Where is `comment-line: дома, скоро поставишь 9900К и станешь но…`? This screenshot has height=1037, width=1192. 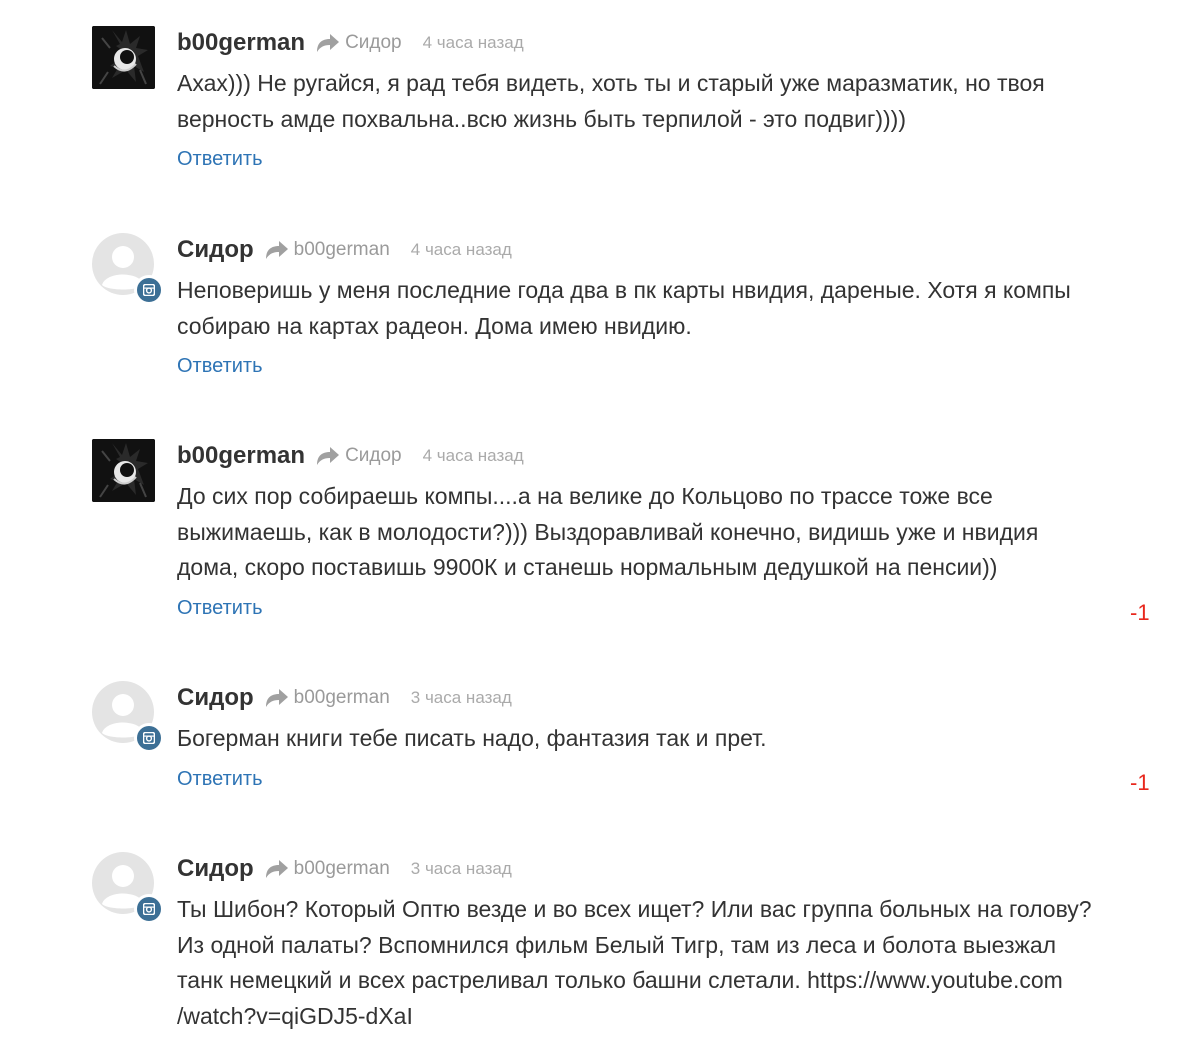 comment-line: дома, скоро поставишь 9900К и станешь но… is located at coordinates (587, 567).